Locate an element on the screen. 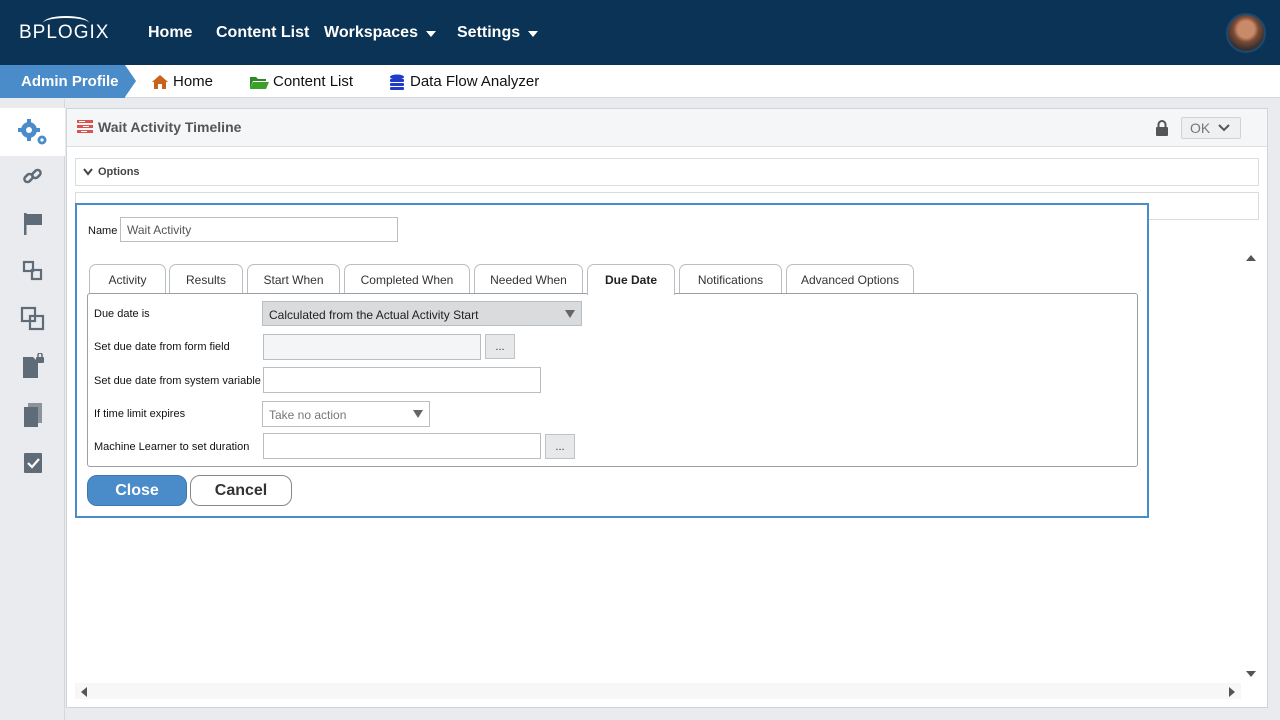 The image size is (1280, 720). database-icon is located at coordinates (397, 82).